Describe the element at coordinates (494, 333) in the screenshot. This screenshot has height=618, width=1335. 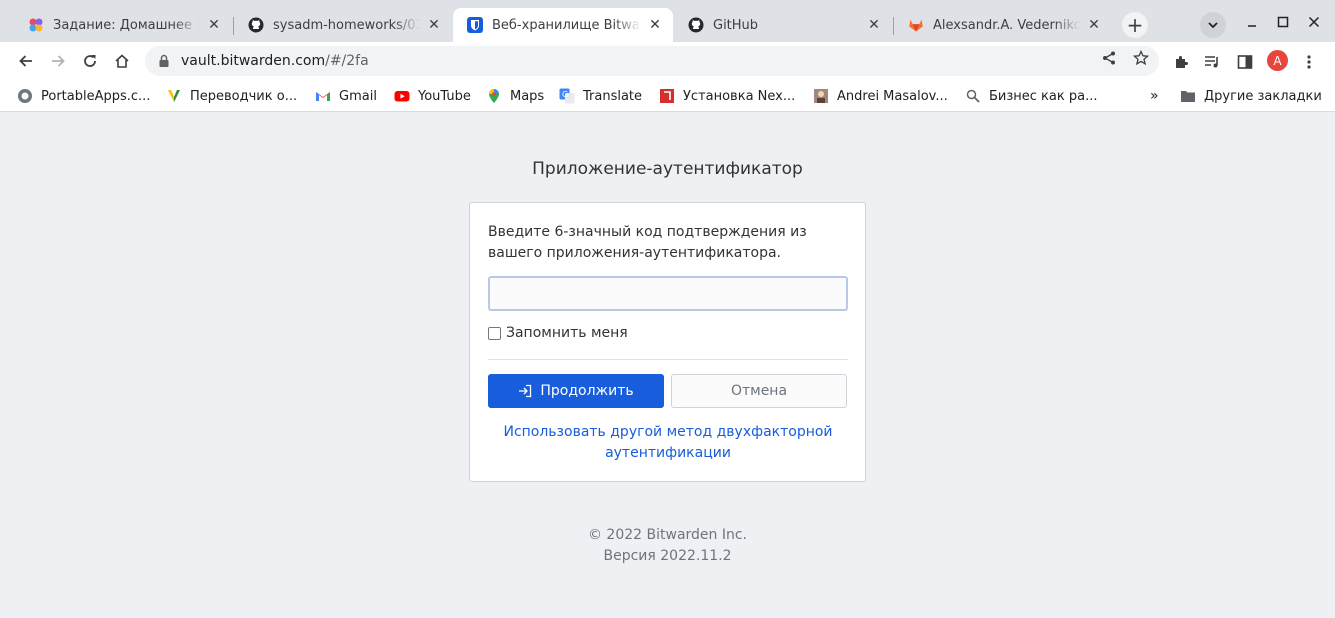
I see `checkbox-box` at that location.